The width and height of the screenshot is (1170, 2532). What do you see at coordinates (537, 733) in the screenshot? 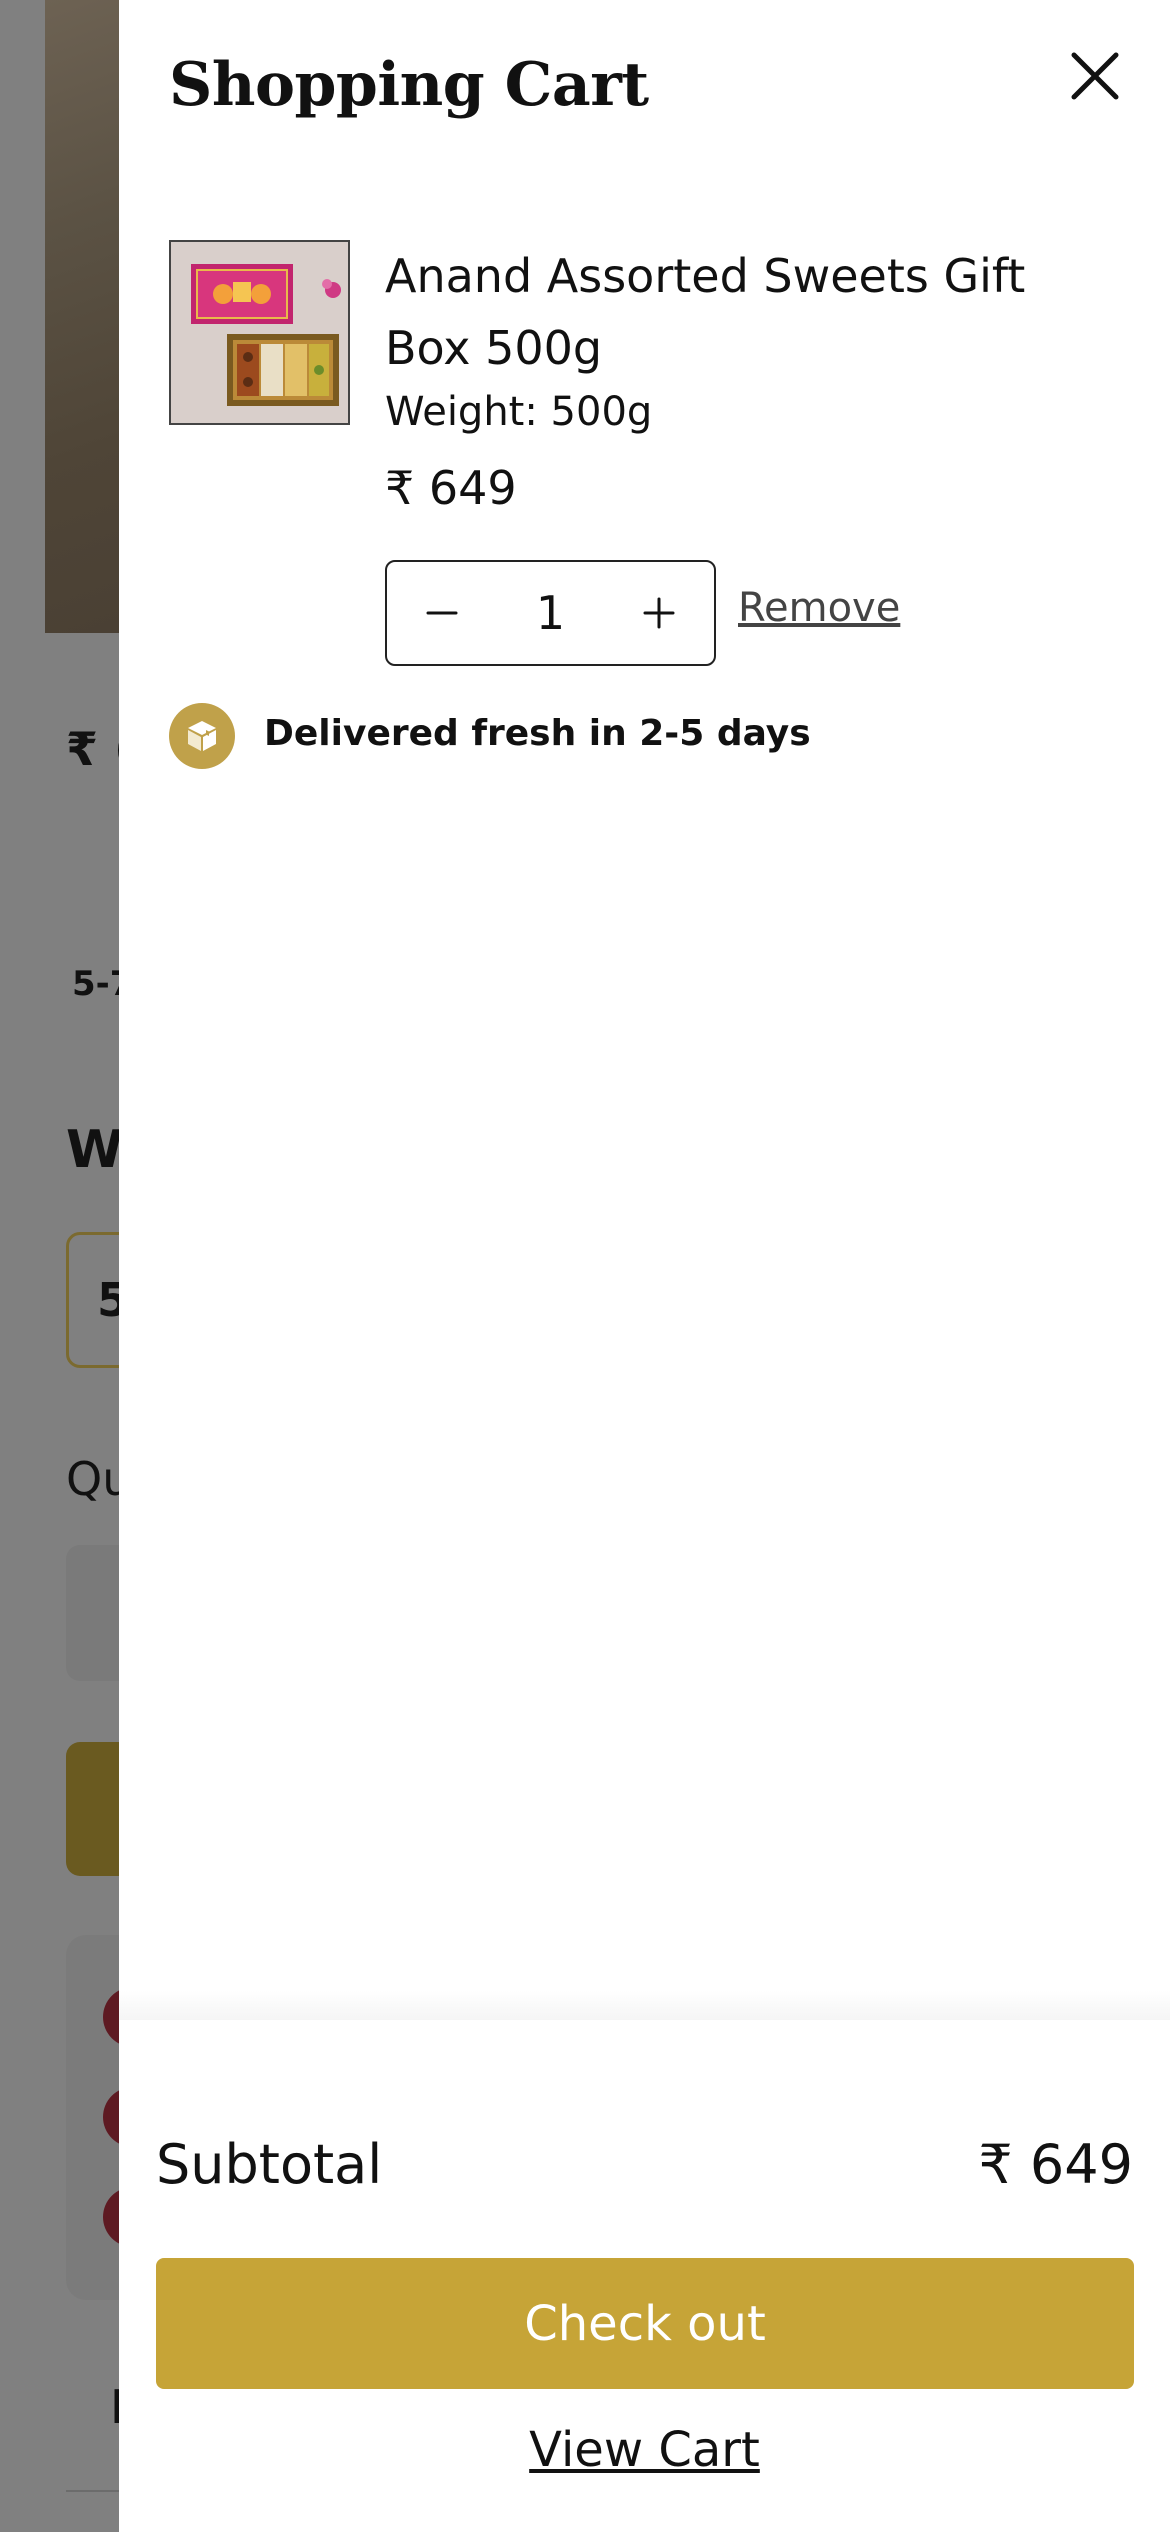
I see `delivery-text: Delivered fresh in 2-5 days` at bounding box center [537, 733].